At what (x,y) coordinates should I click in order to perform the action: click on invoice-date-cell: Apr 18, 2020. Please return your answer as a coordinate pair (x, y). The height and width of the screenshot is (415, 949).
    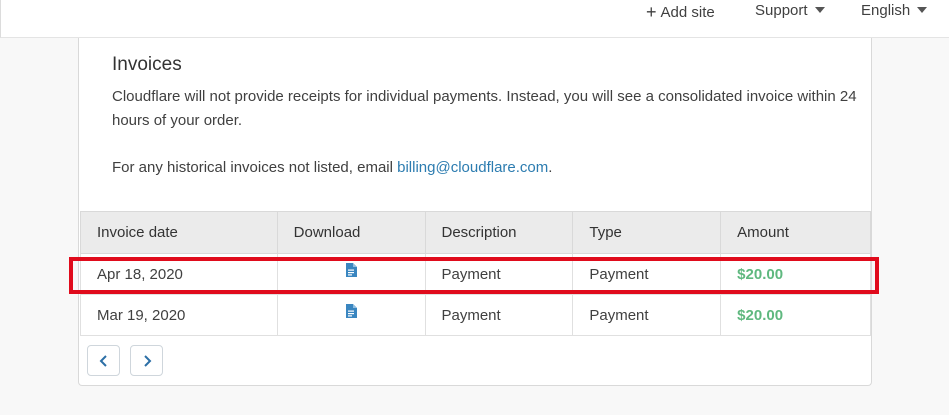
    Looking at the image, I should click on (179, 274).